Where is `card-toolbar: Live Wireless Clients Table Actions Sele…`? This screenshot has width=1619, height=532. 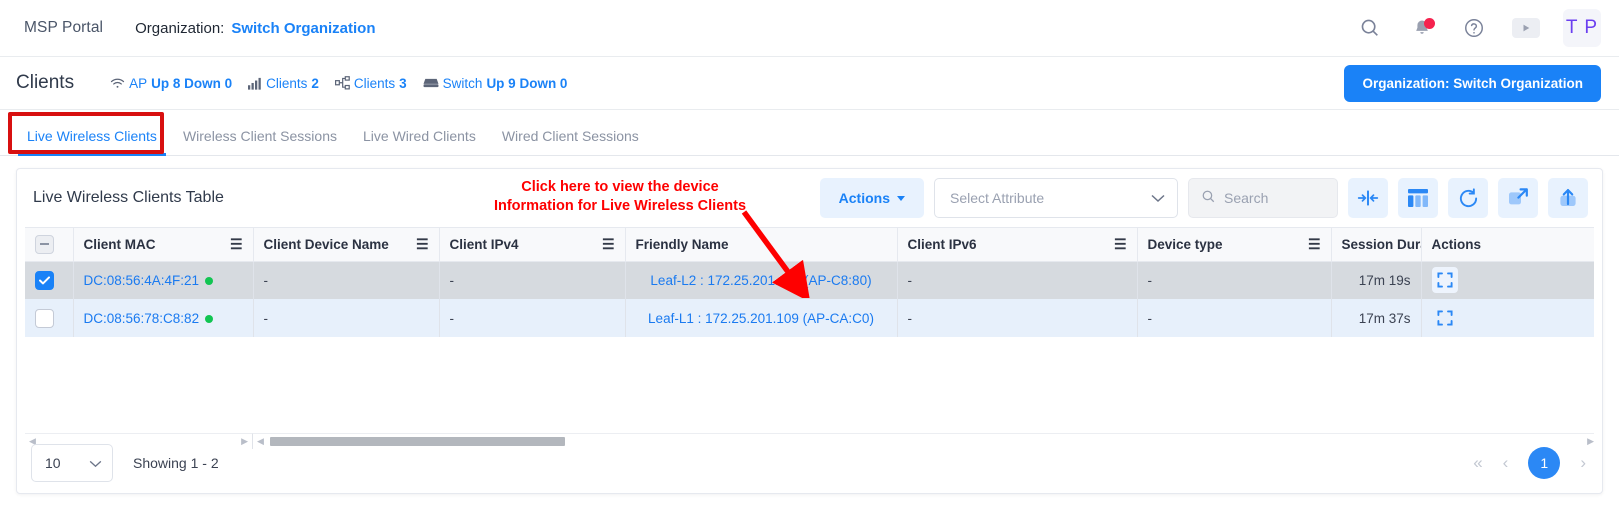
card-toolbar: Live Wireless Clients Table Actions Sele… is located at coordinates (809, 198).